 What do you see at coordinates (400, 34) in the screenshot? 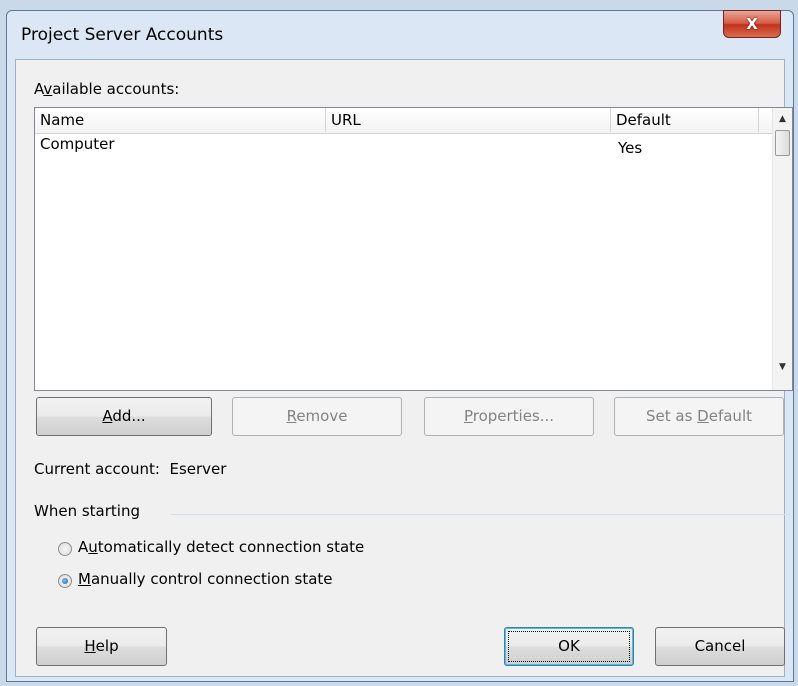
I see `title-bar: Project Server Accounts X` at bounding box center [400, 34].